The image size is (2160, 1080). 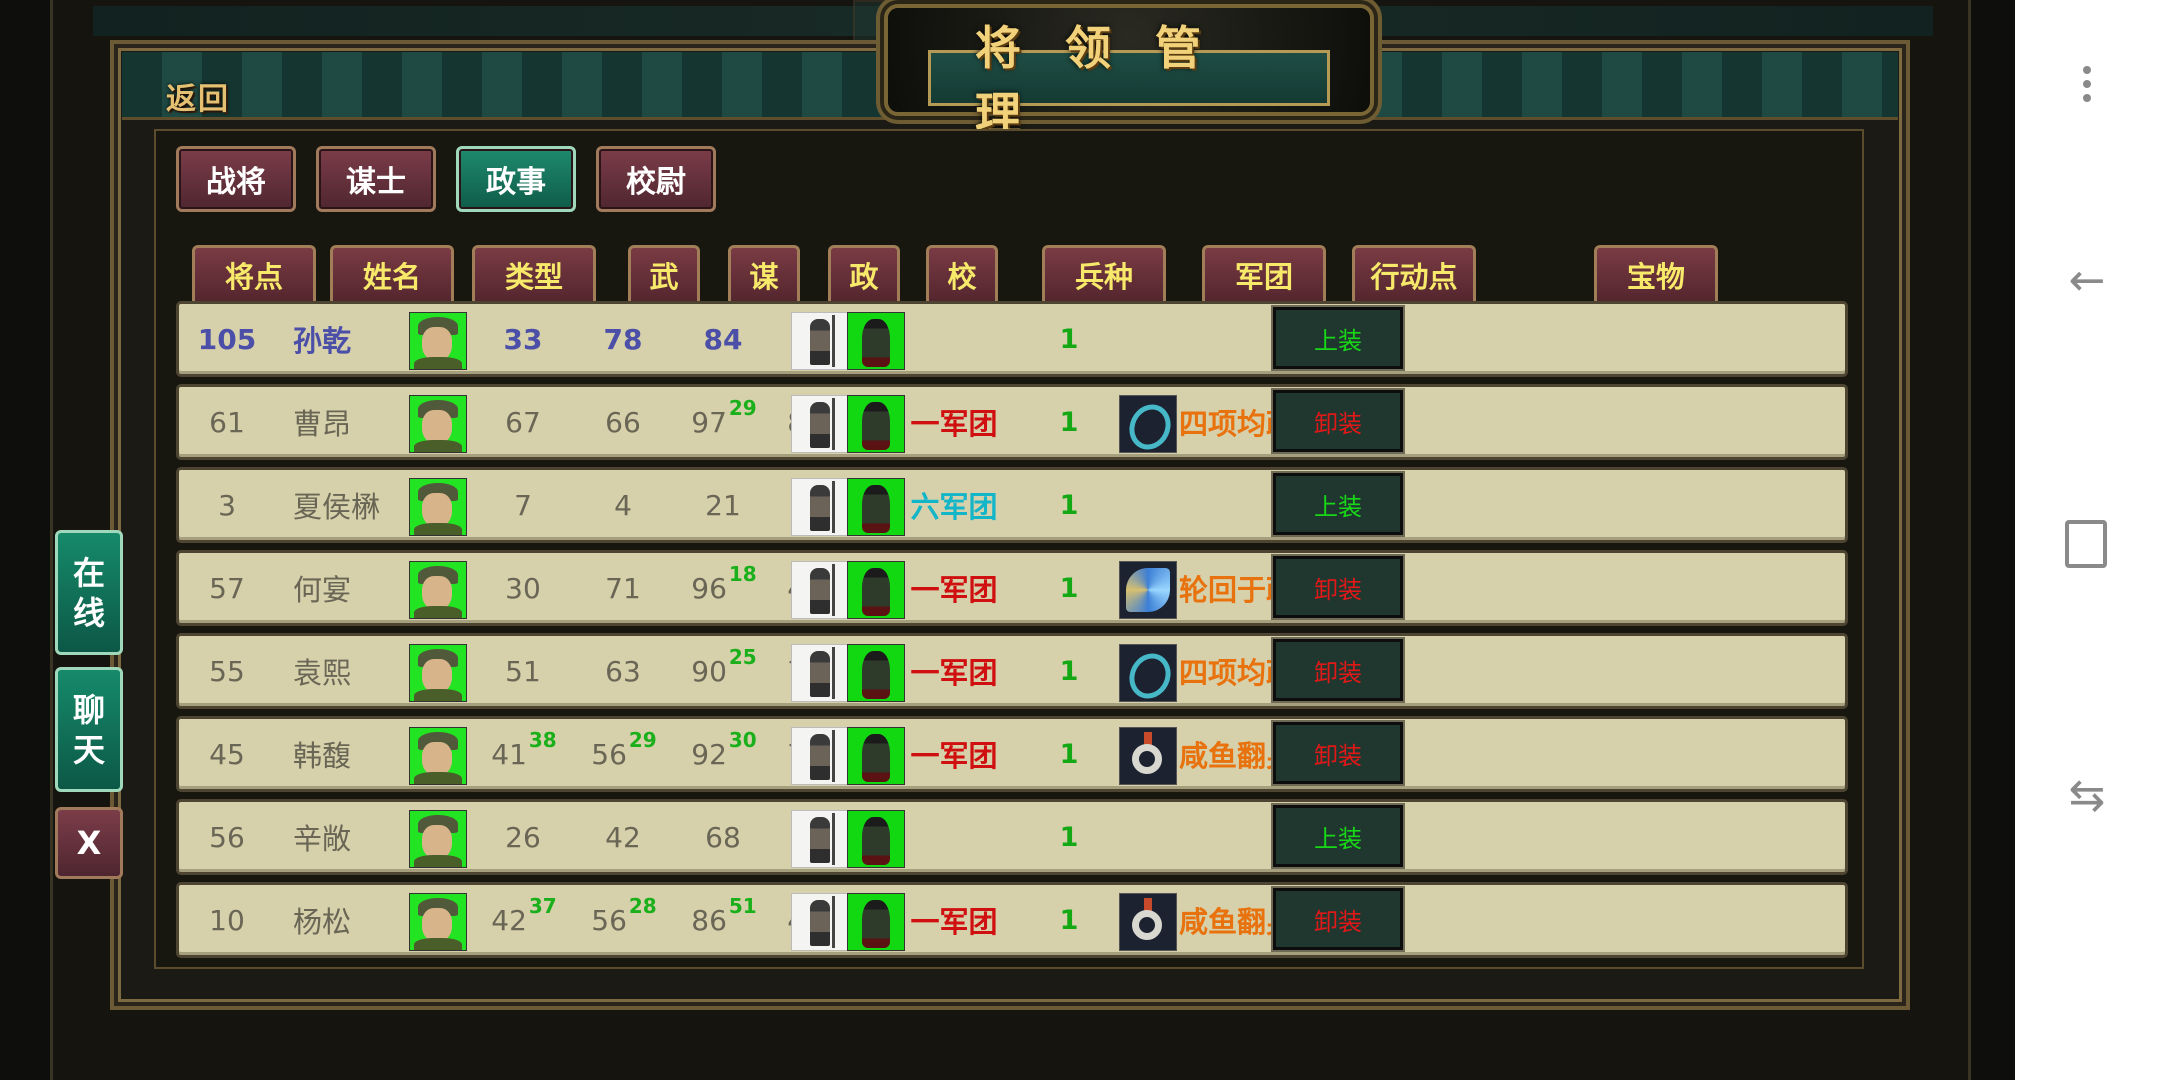 What do you see at coordinates (254, 273) in the screenshot?
I see `header-points: 将点` at bounding box center [254, 273].